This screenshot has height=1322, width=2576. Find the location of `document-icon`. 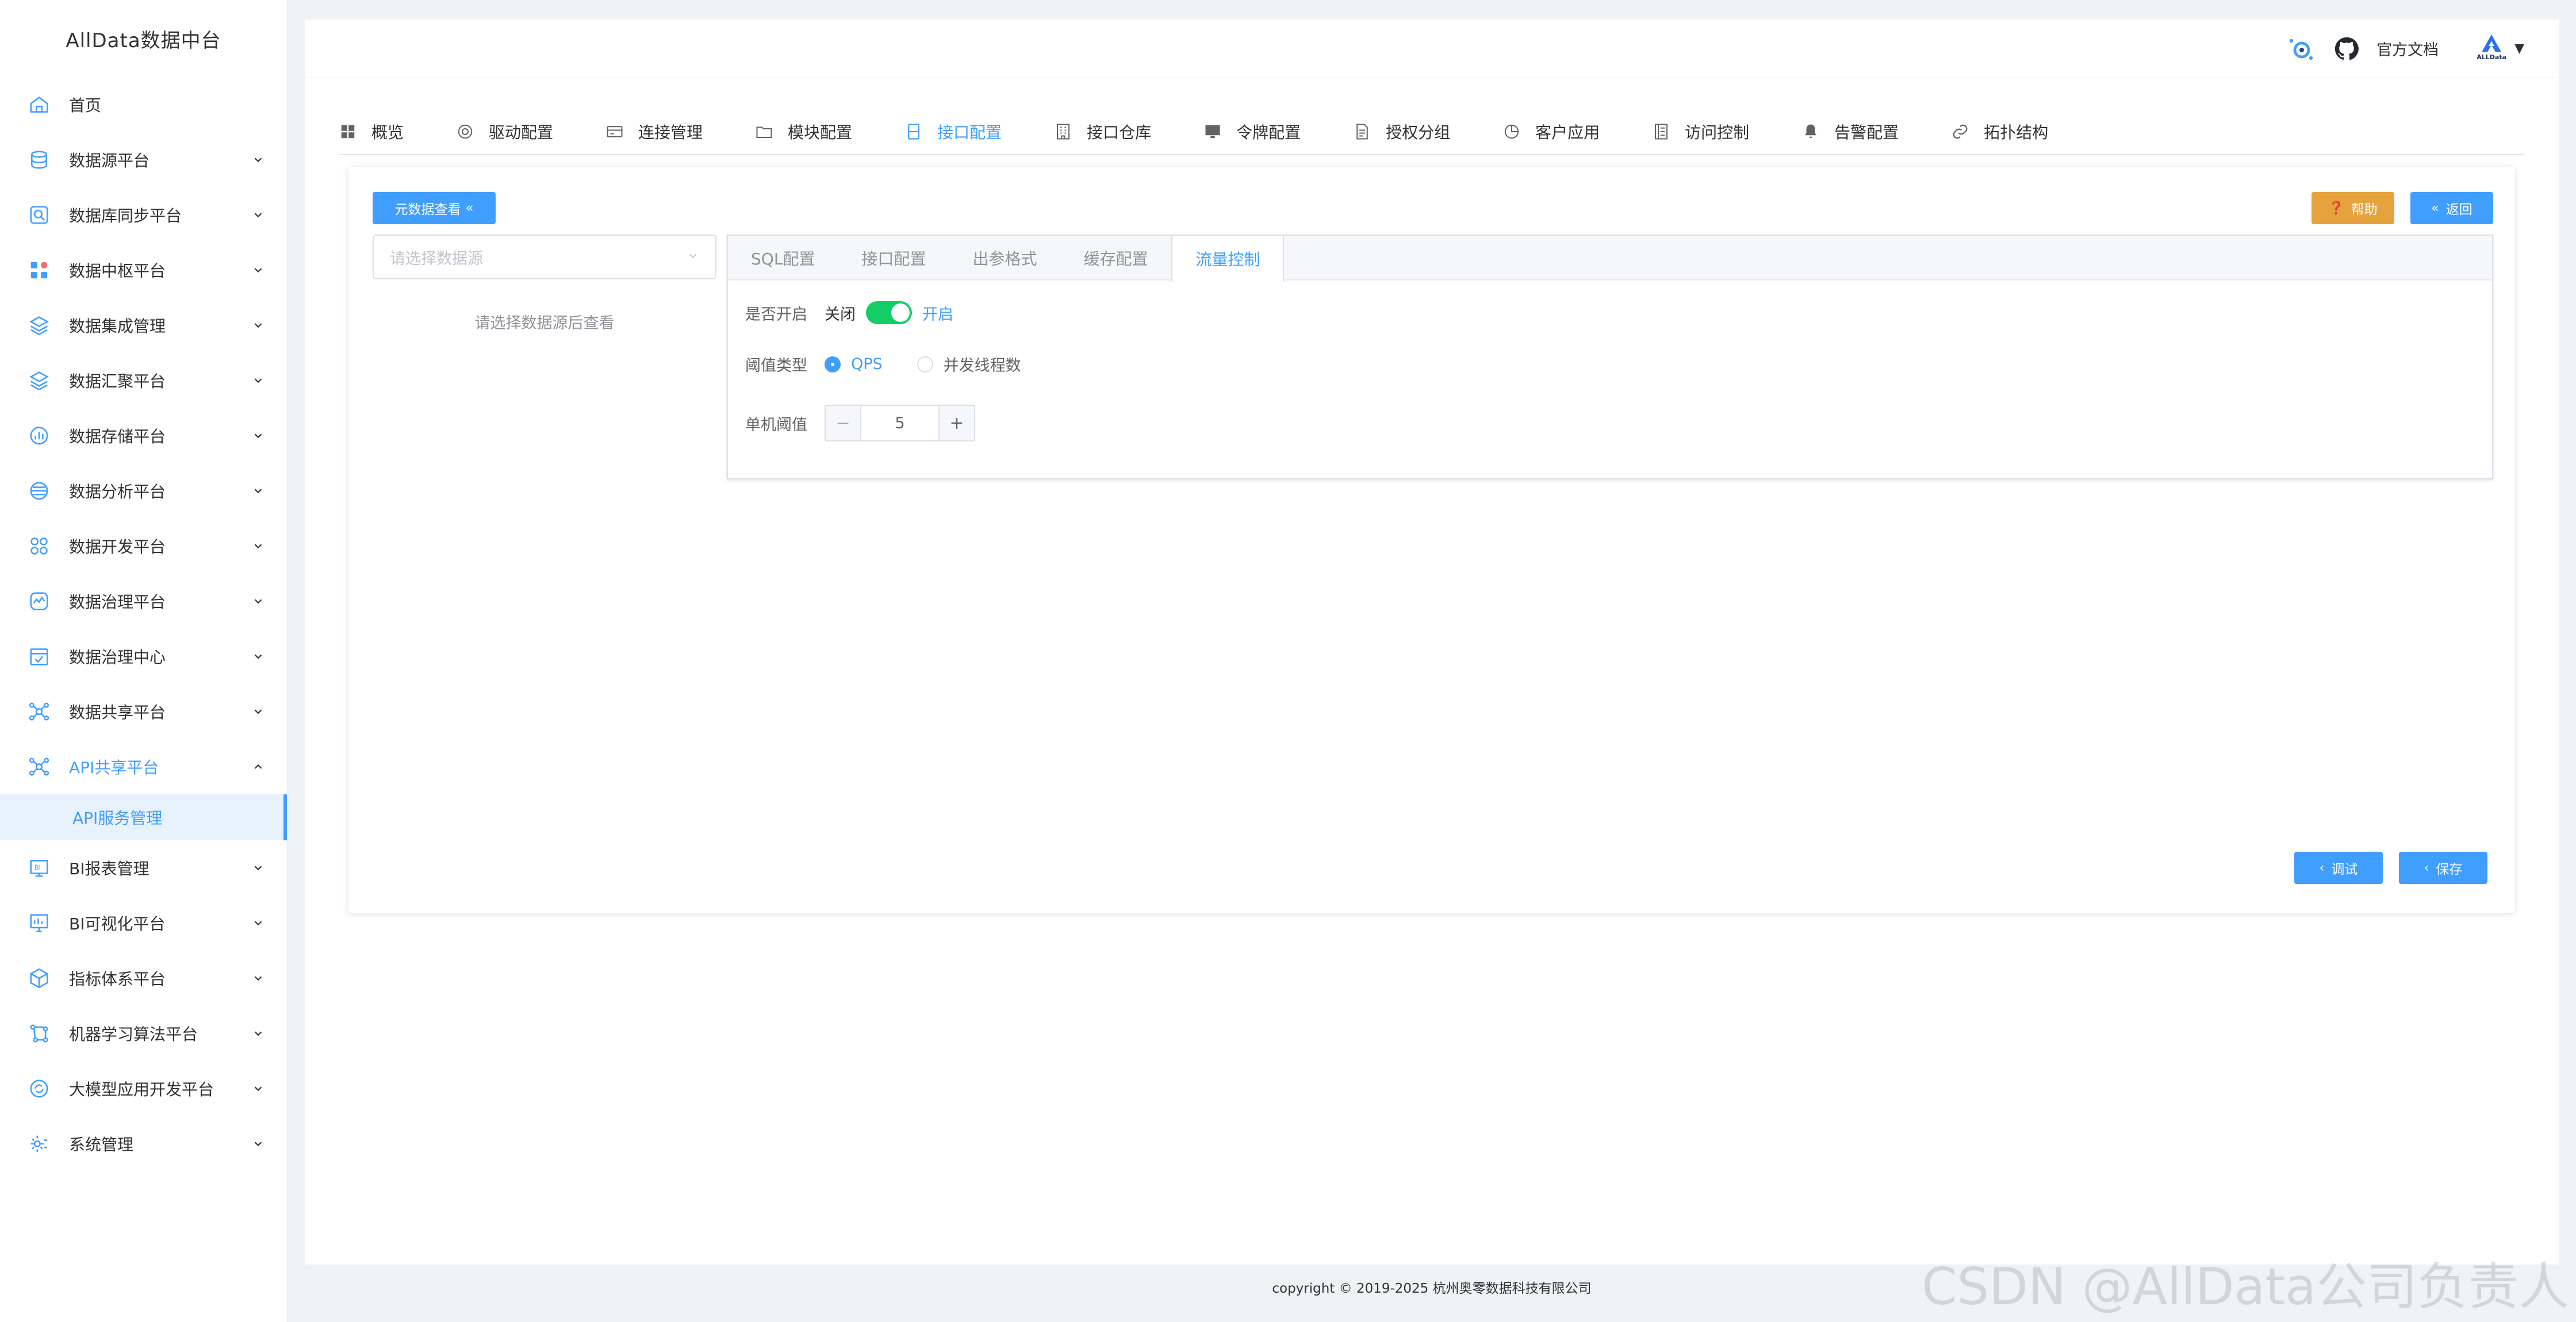

document-icon is located at coordinates (1363, 131).